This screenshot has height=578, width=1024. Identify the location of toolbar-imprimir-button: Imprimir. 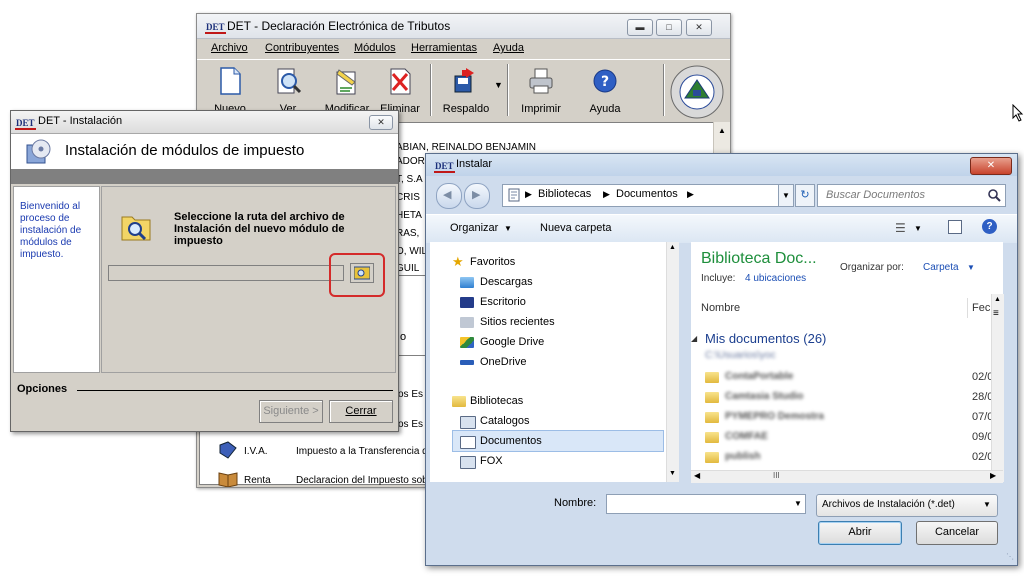
(541, 89).